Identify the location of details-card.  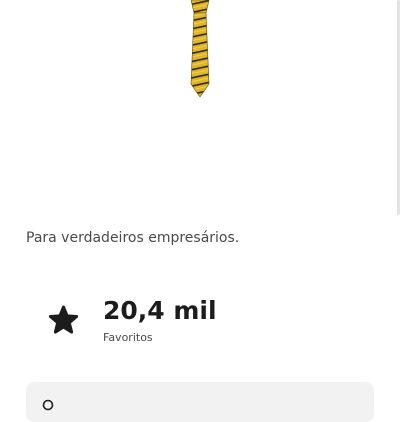
(200, 402).